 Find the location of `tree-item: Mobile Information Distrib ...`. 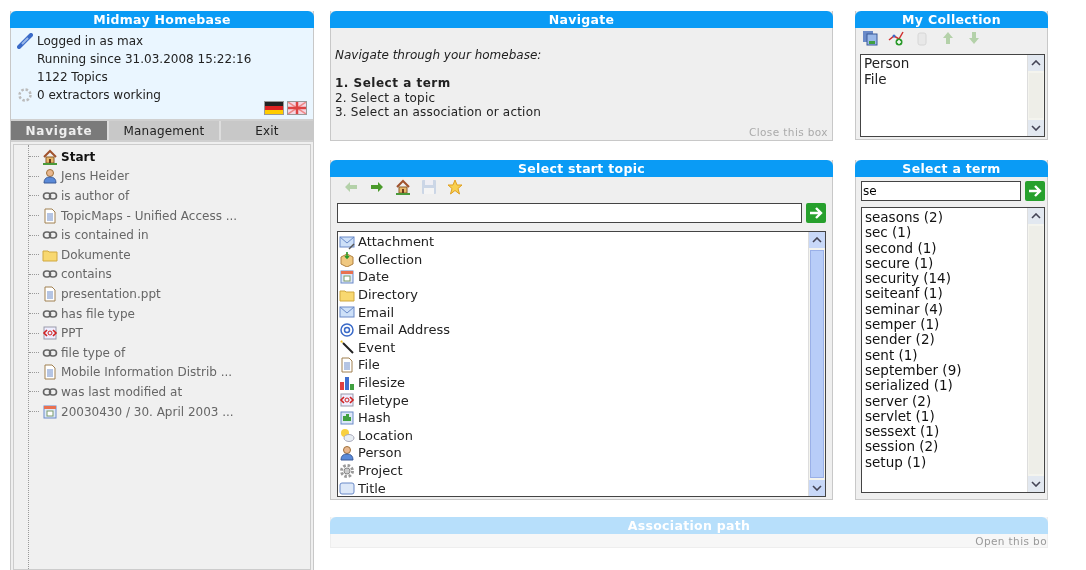

tree-item: Mobile Information Distrib ... is located at coordinates (147, 372).